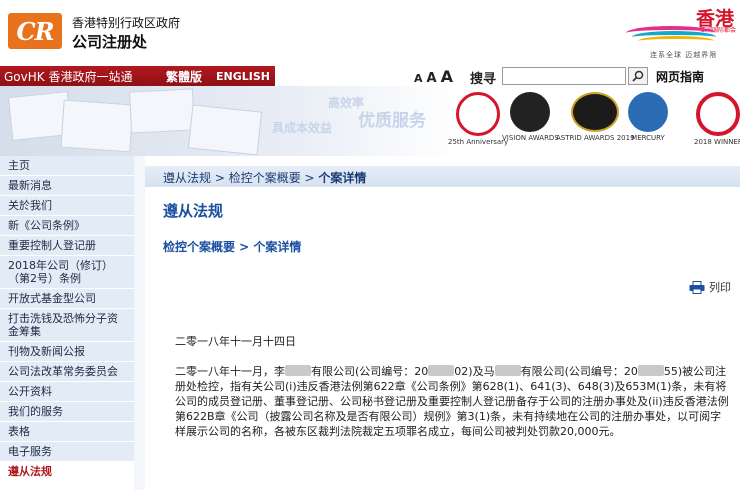 The image size is (740, 490). Describe the element at coordinates (67, 325) in the screenshot. I see `nav-item-anti-money-laundering: 打击洗钱及恐怖分子资金筹集` at that location.